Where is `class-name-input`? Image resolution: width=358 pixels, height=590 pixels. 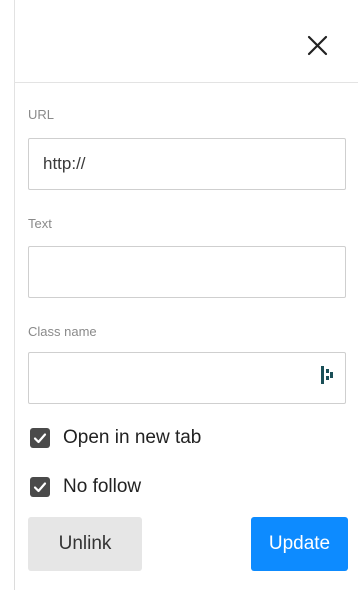 class-name-input is located at coordinates (187, 378).